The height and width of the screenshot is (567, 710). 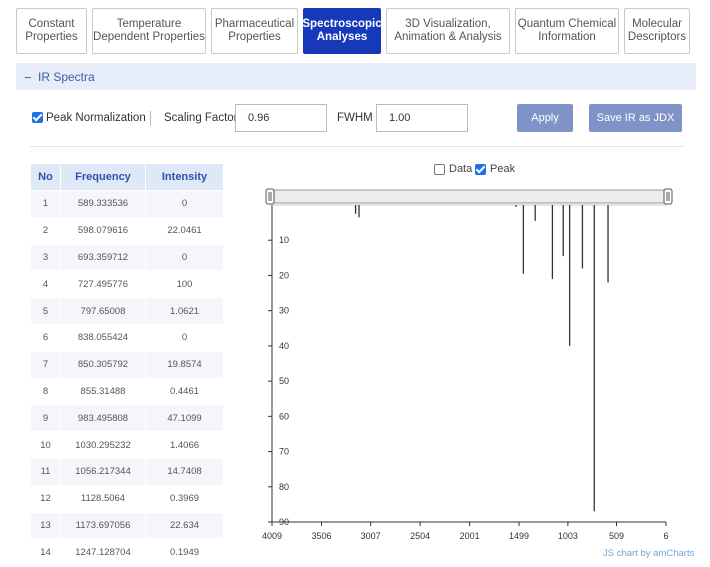 I want to click on x-tick-label: 509, so click(x=616, y=536).